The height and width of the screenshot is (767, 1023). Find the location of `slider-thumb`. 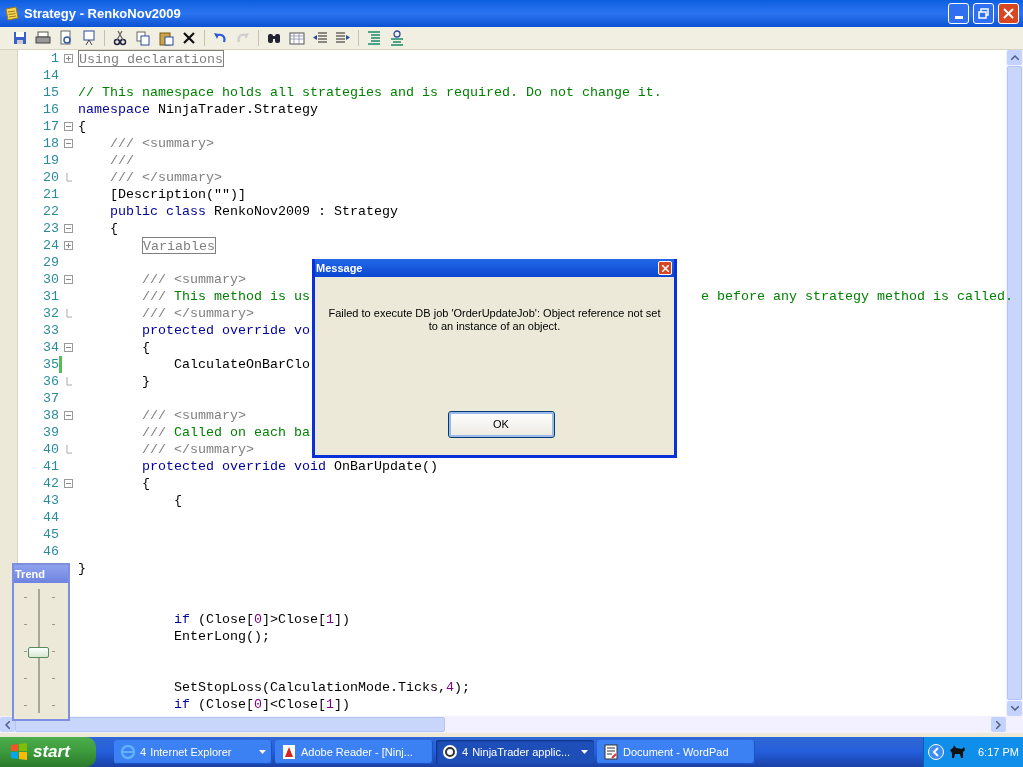

slider-thumb is located at coordinates (38, 652).